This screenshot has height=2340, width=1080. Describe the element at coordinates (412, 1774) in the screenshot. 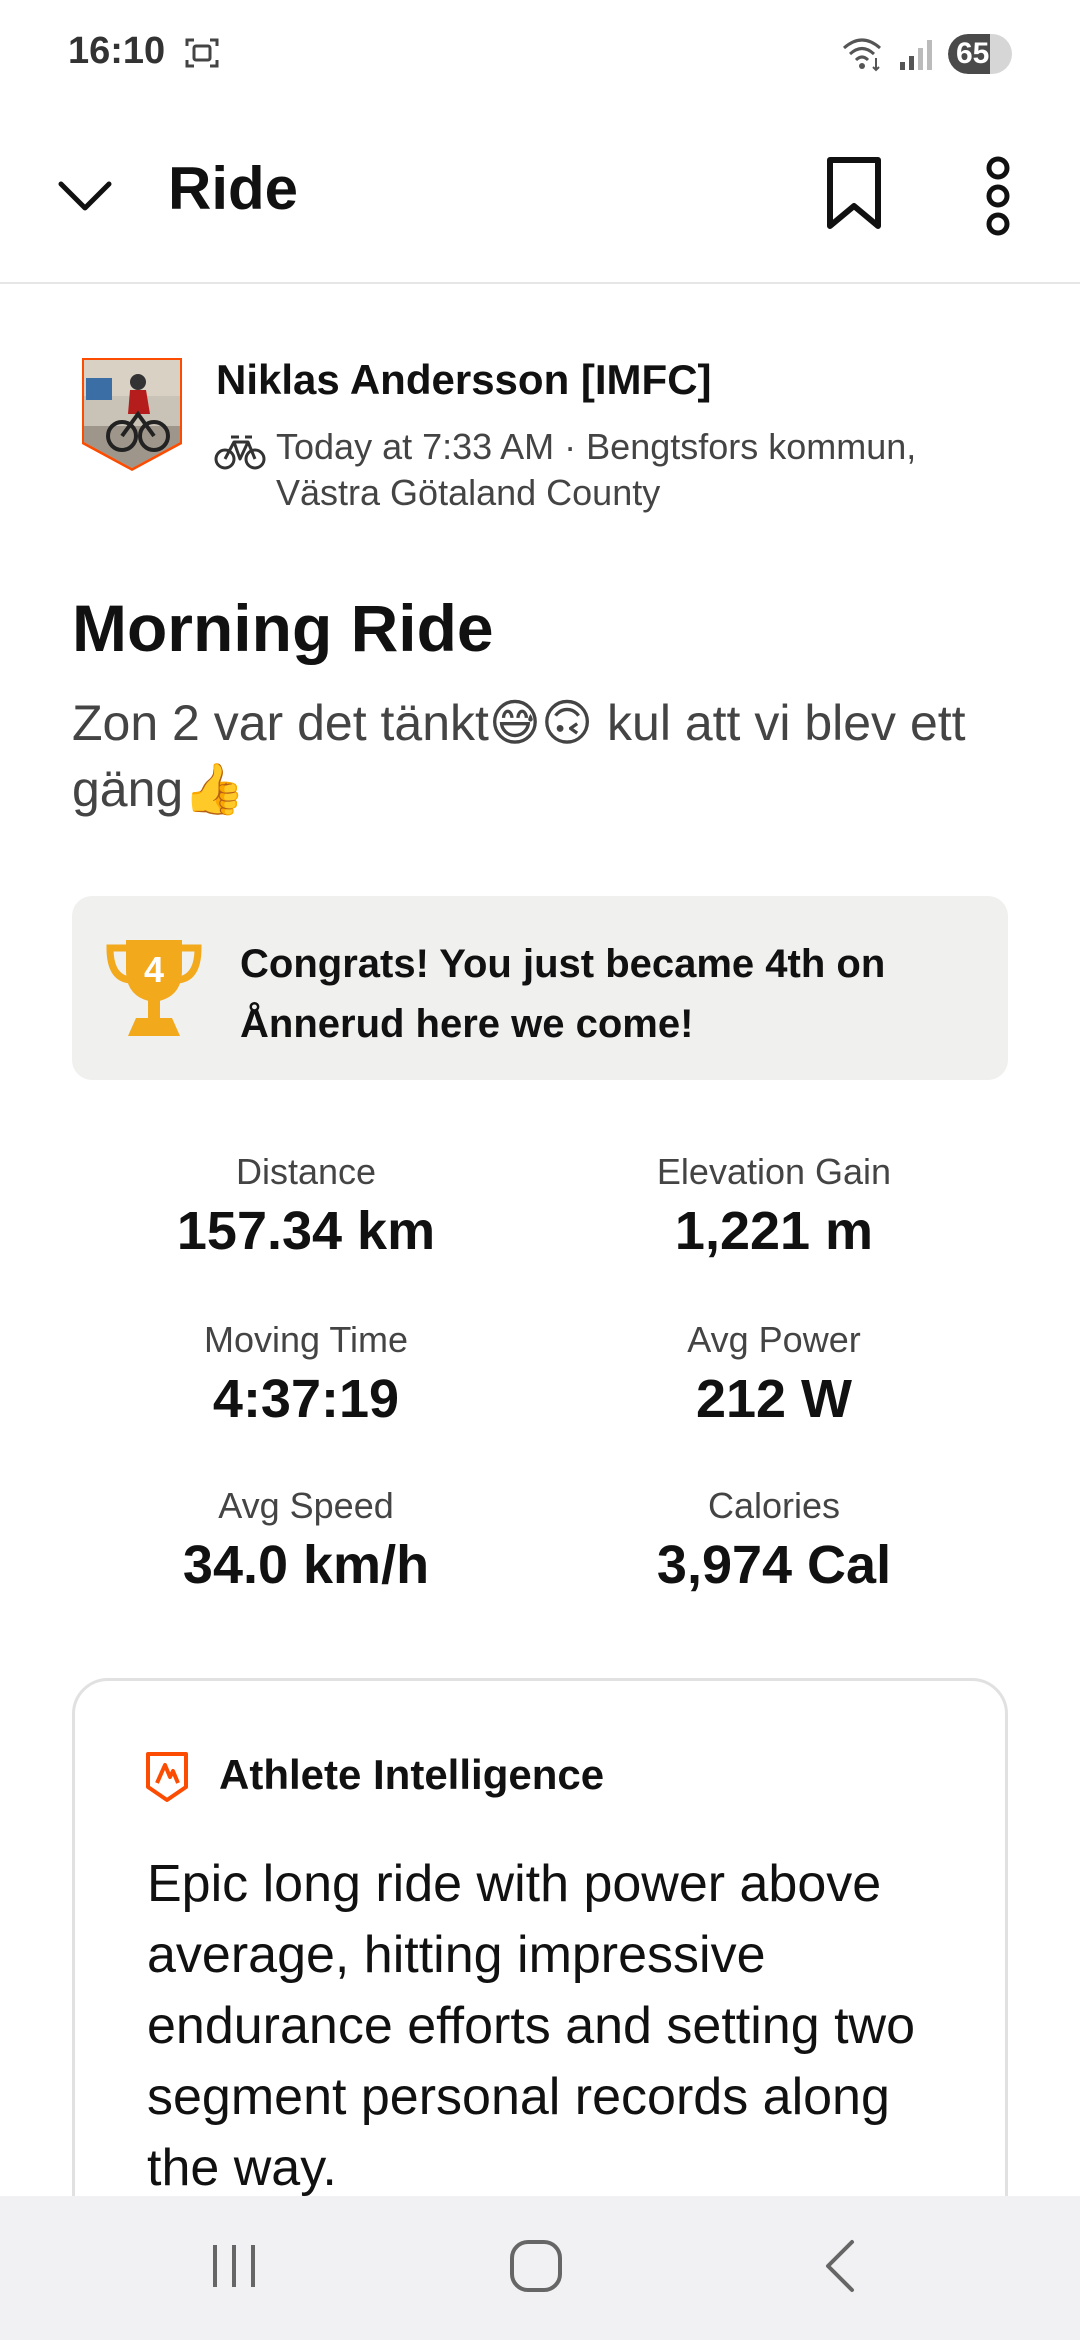

I see `athlete-intelligence-heading: Athlete Intelligence` at that location.